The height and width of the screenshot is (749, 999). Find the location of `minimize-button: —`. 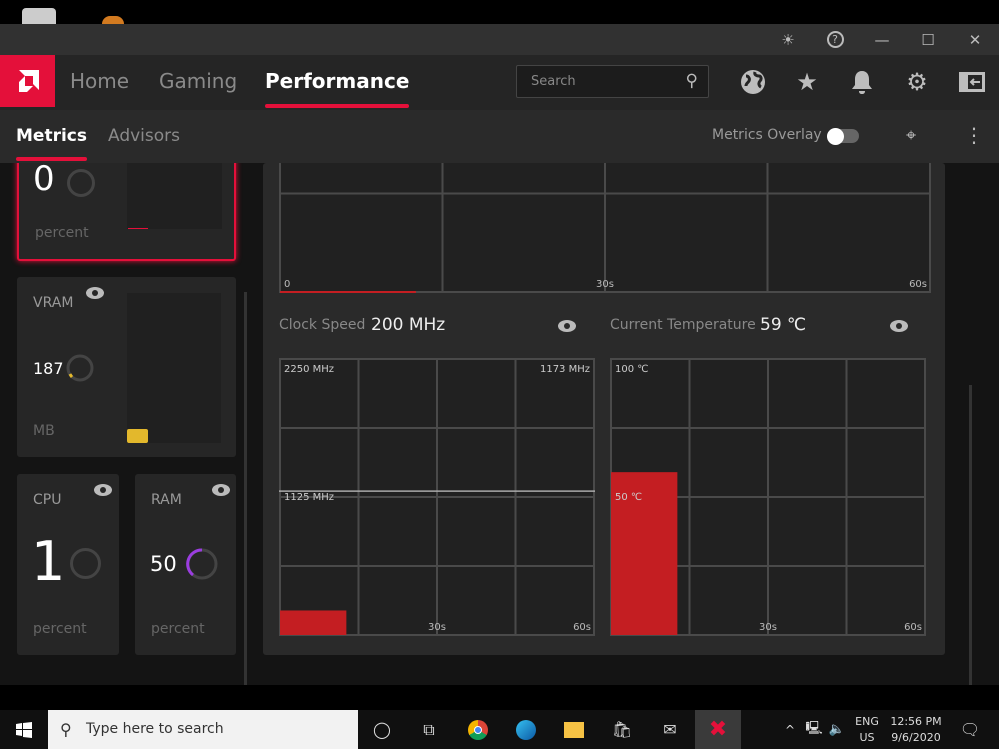

minimize-button: — is located at coordinates (882, 39).